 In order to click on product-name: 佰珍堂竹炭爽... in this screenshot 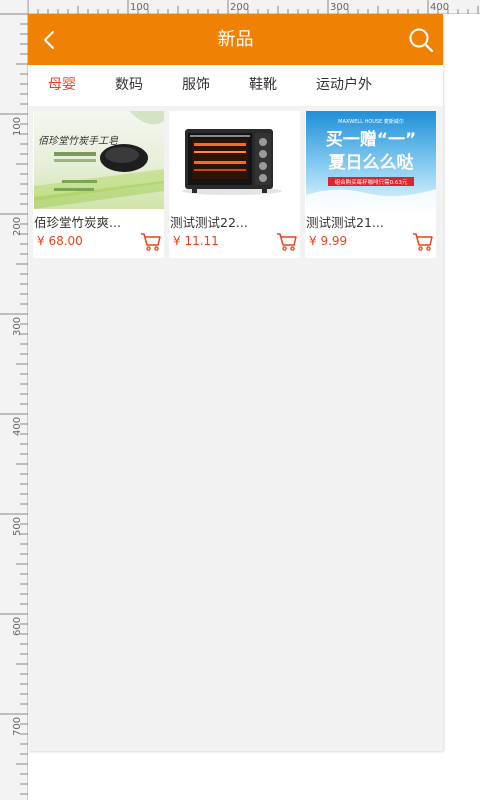, I will do `click(77, 222)`.